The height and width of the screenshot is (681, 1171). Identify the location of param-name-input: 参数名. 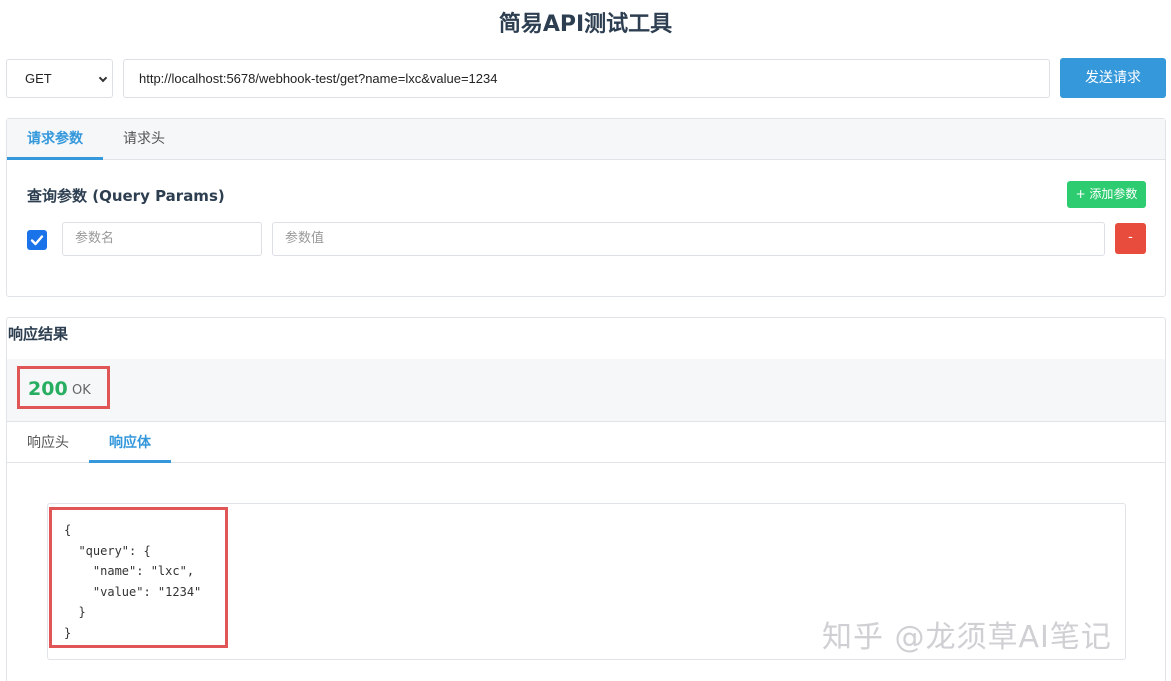
(162, 239).